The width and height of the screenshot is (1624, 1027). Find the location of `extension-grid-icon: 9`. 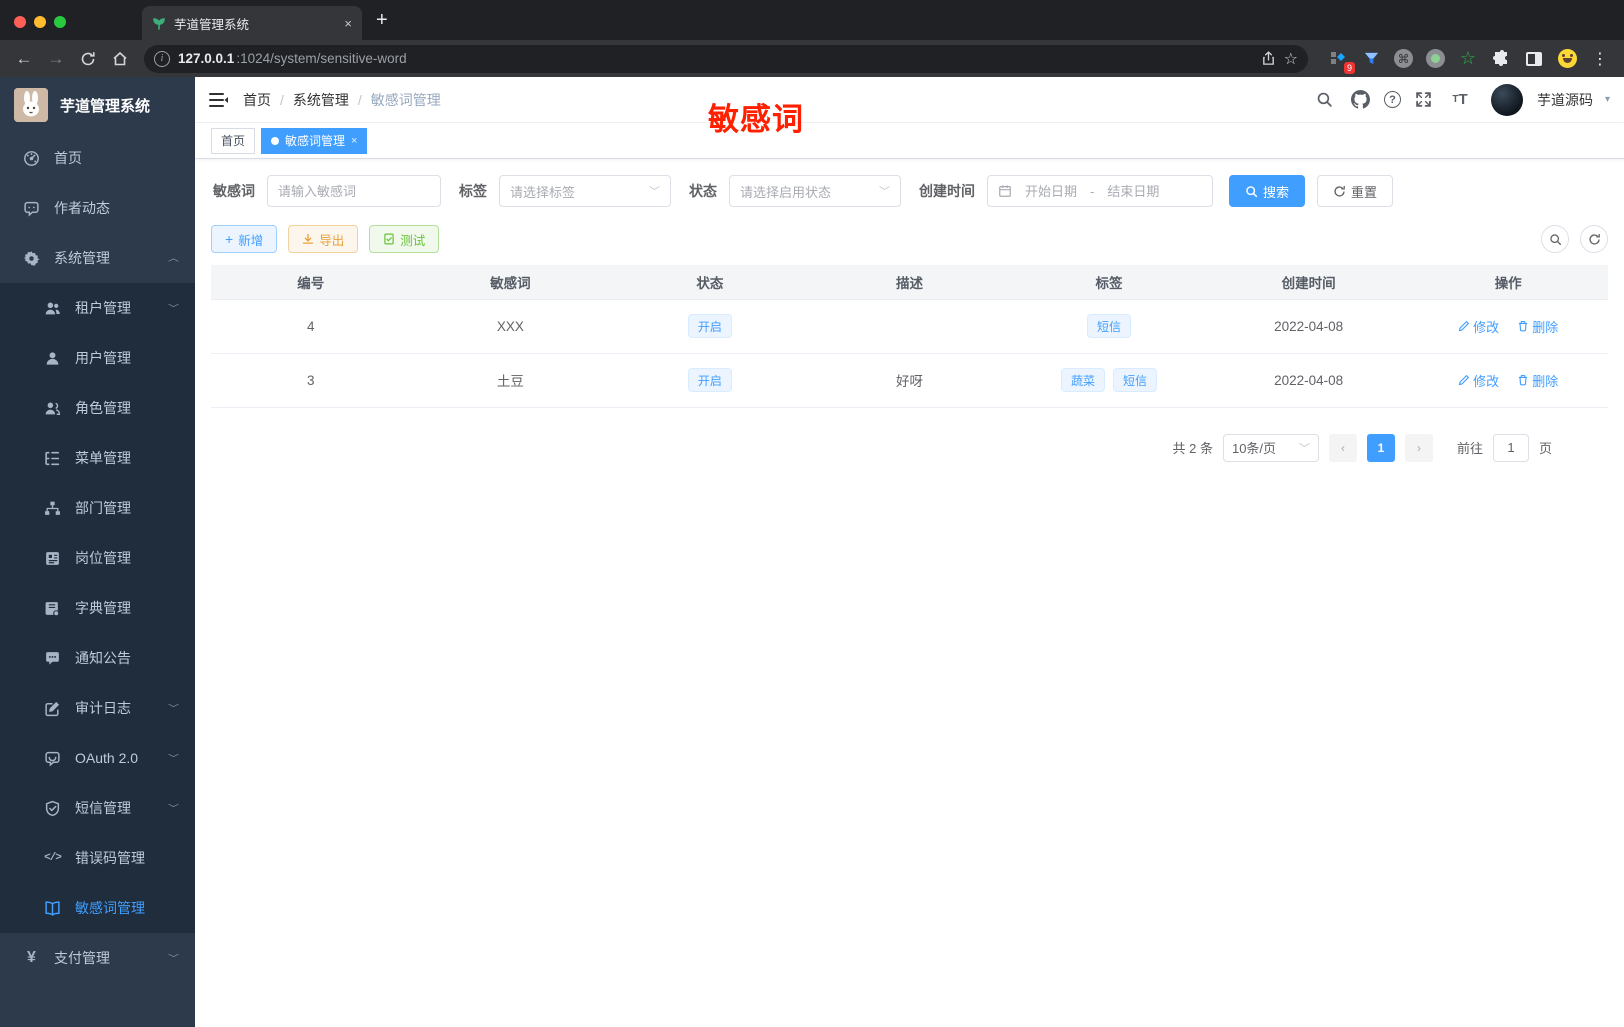

extension-grid-icon: 9 is located at coordinates (1341, 61).